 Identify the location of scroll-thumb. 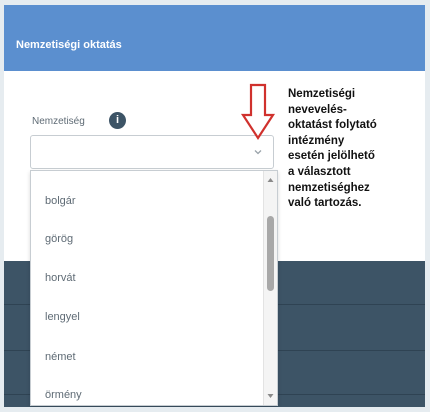
(270, 253).